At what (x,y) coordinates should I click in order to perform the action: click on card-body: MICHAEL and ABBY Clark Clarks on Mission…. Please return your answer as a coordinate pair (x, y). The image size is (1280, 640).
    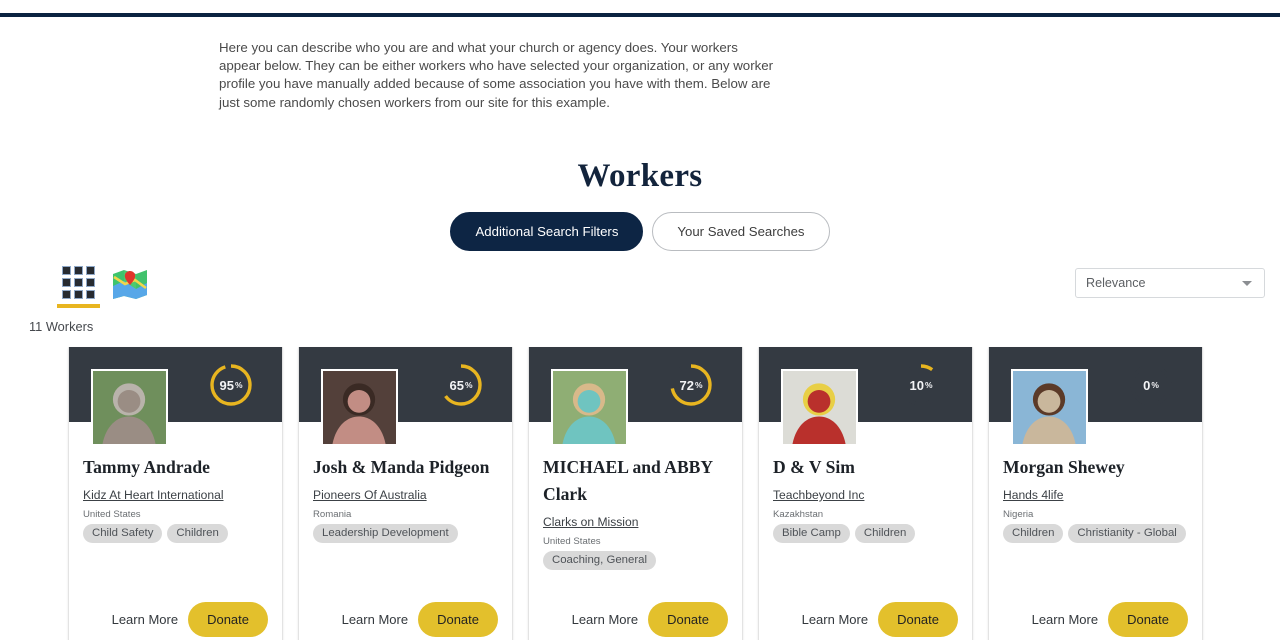
    Looking at the image, I should click on (635, 512).